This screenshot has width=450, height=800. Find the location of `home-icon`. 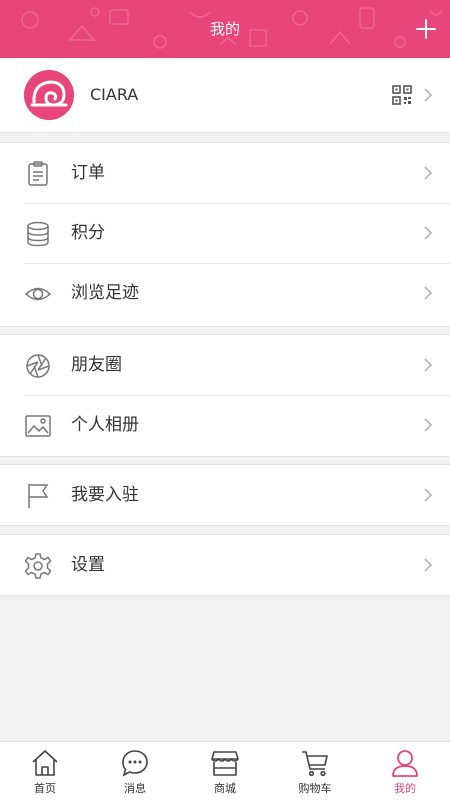

home-icon is located at coordinates (45, 763).